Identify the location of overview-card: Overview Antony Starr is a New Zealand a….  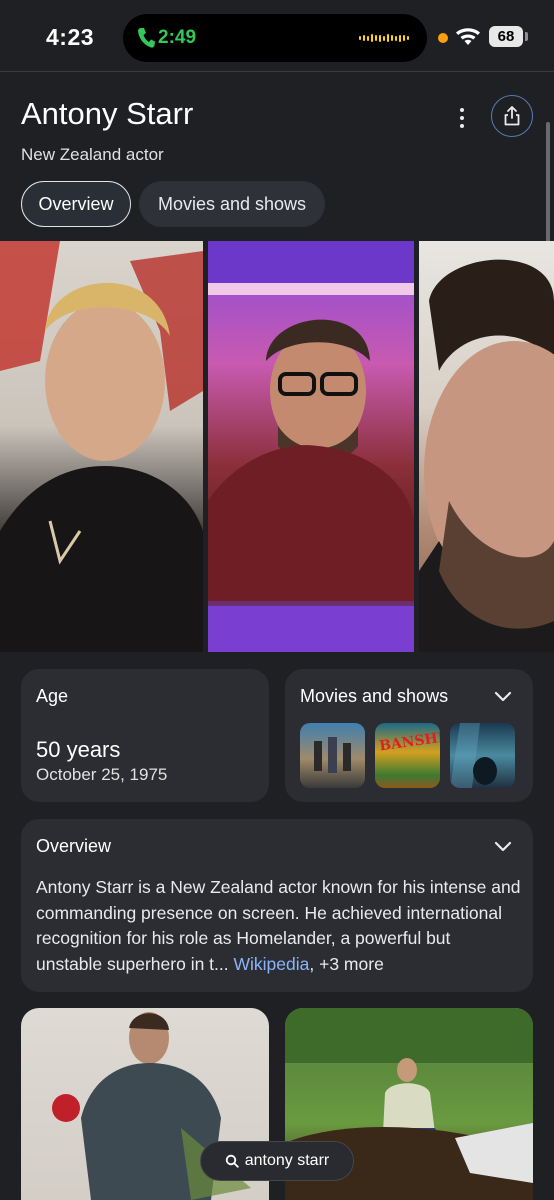
(277, 905).